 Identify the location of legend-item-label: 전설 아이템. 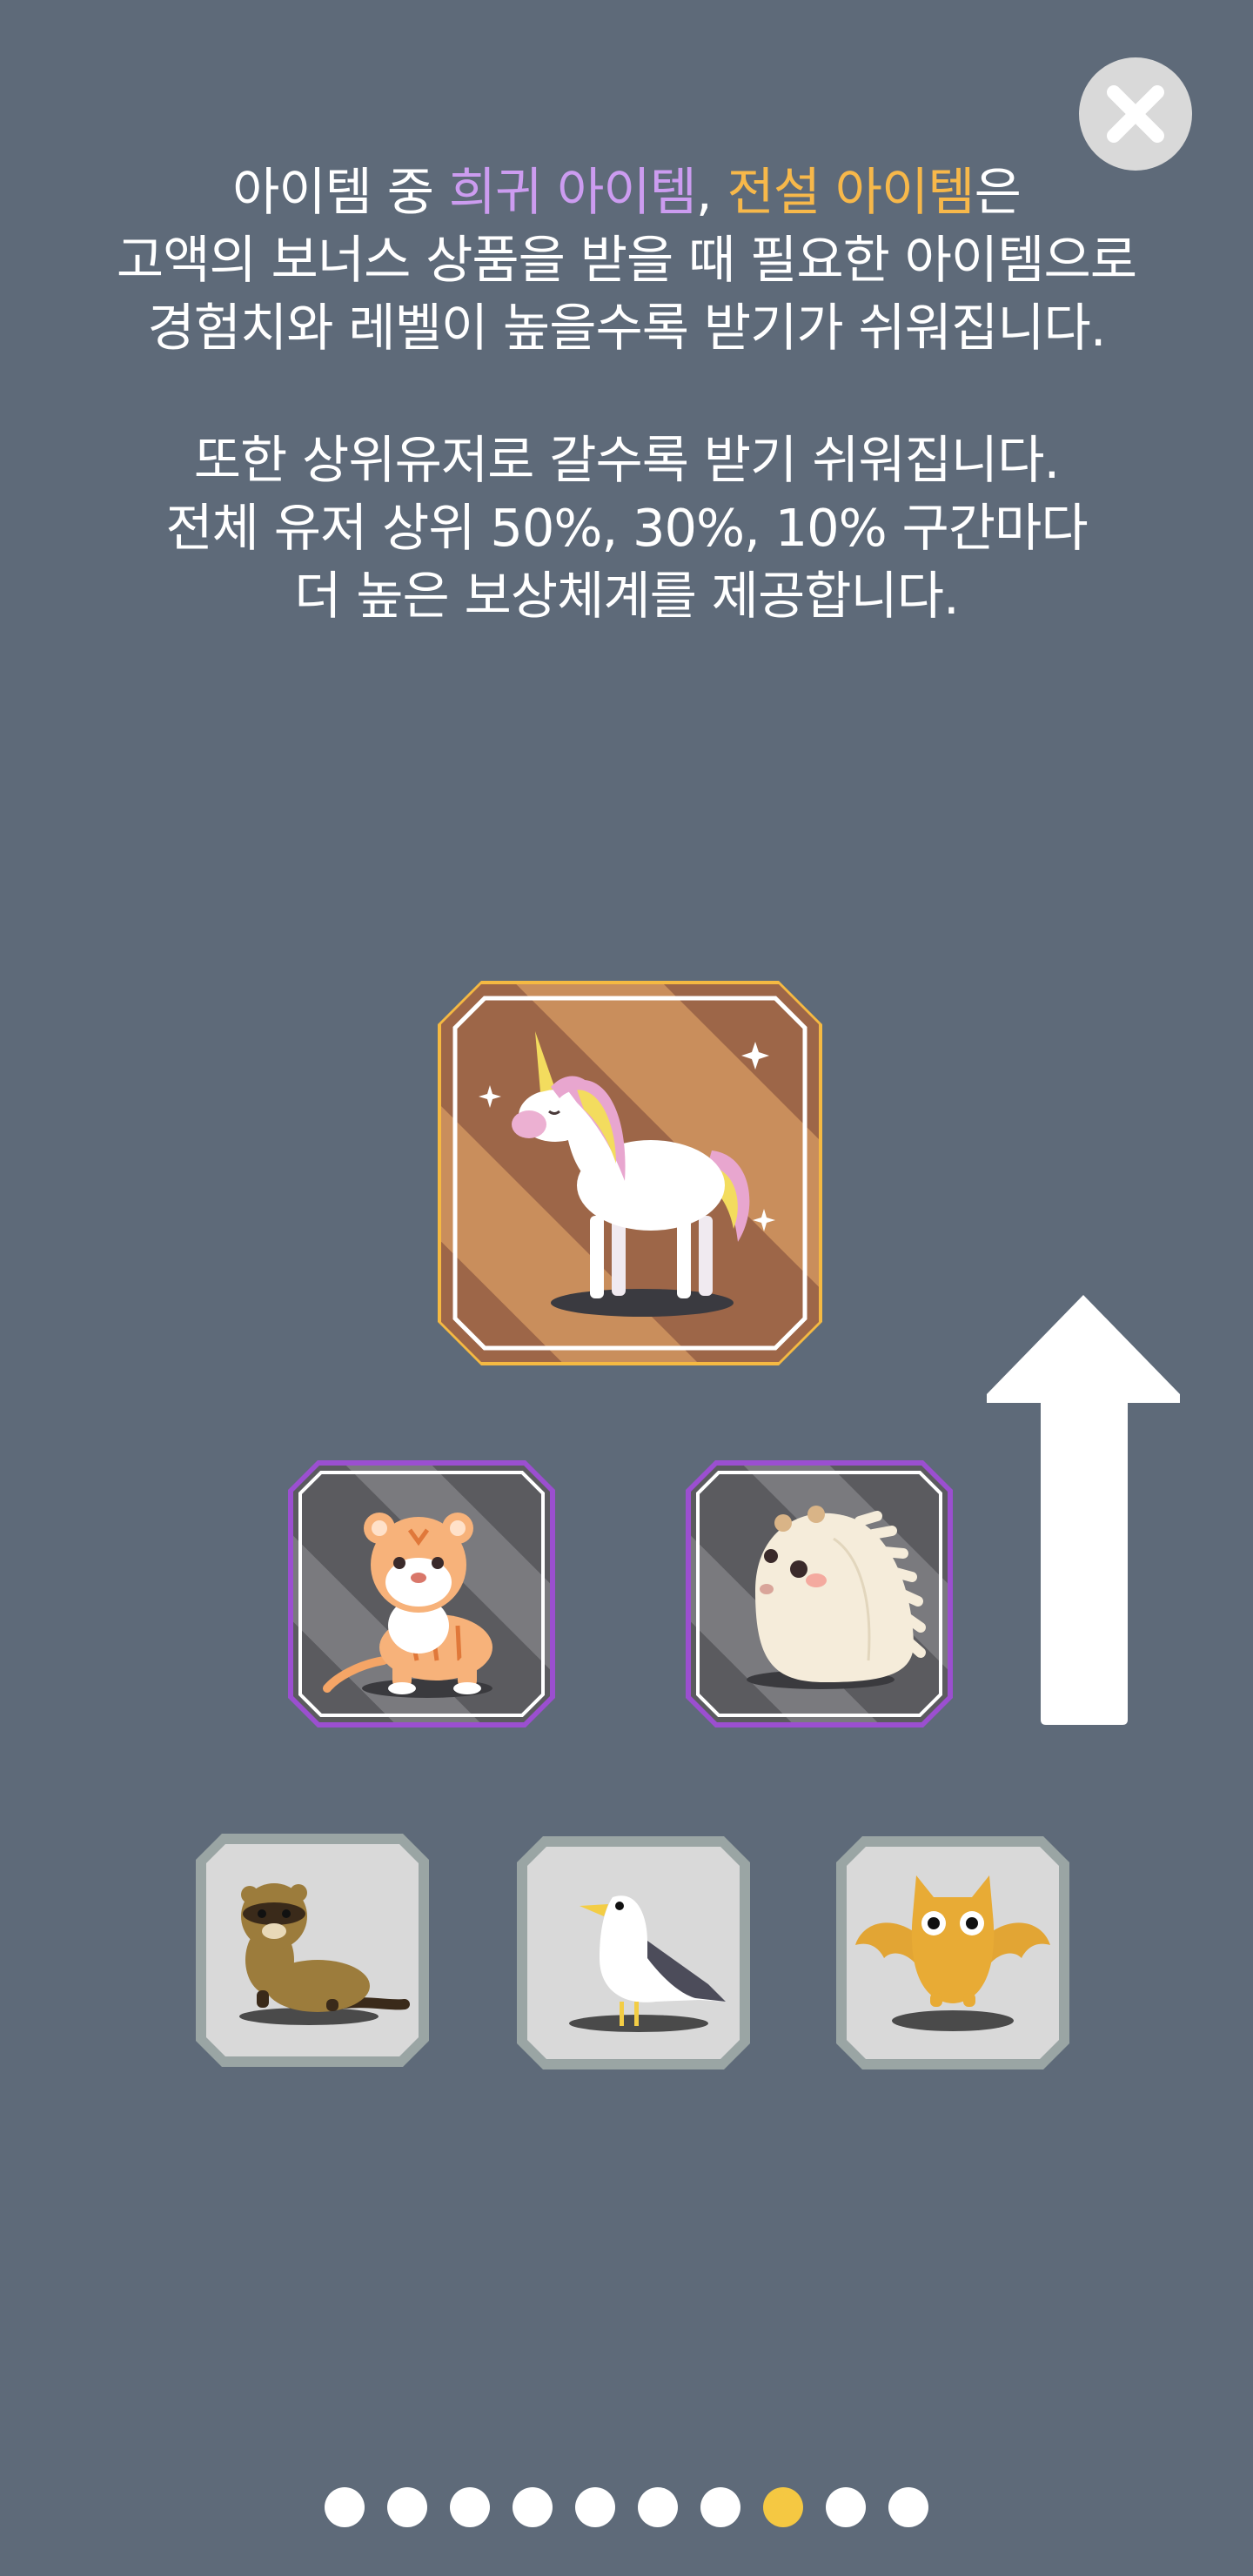
(851, 192).